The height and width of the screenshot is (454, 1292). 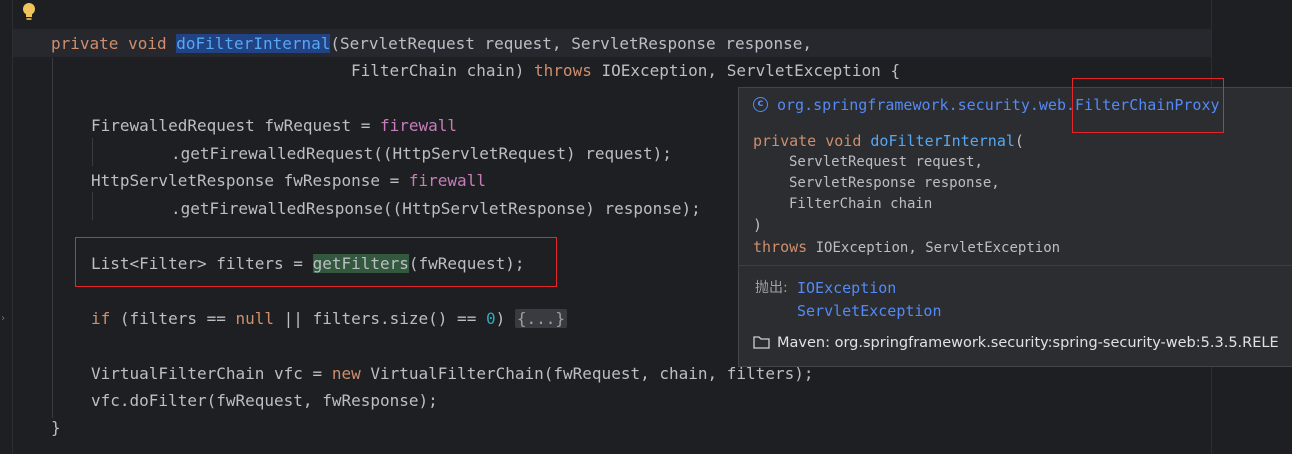 What do you see at coordinates (934, 248) in the screenshot?
I see `sig-text: IOException, ServletException` at bounding box center [934, 248].